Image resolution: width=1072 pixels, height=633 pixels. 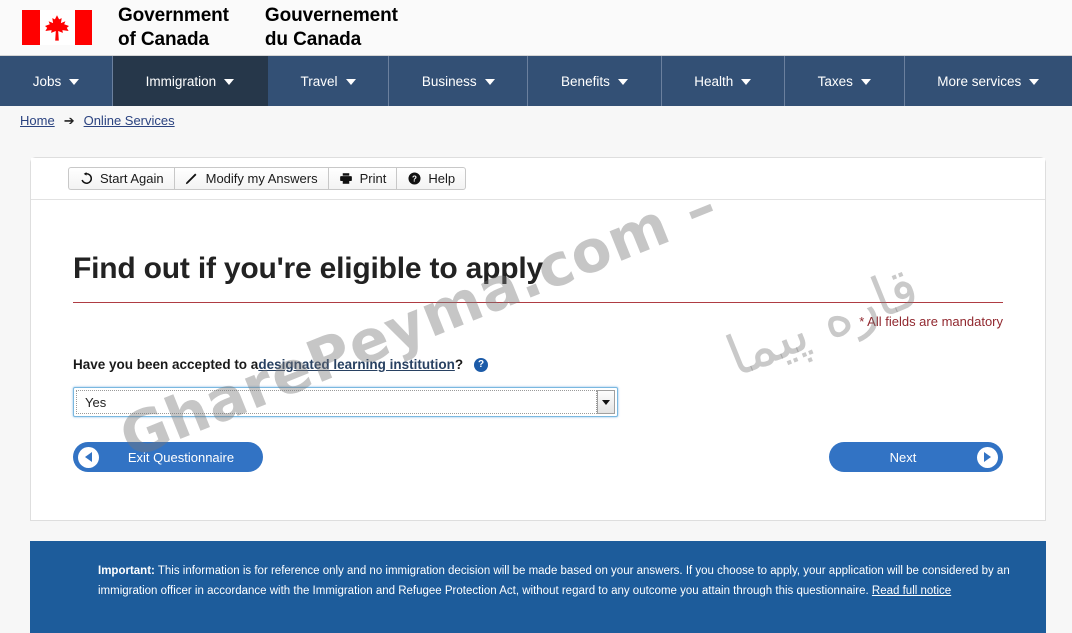 What do you see at coordinates (714, 81) in the screenshot?
I see `nav-label: Health` at bounding box center [714, 81].